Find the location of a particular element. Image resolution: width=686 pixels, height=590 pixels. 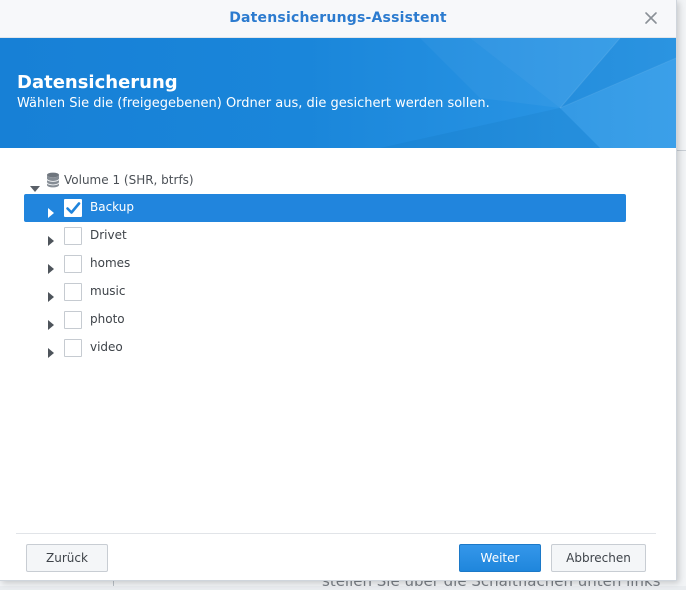

folder-label: homes is located at coordinates (110, 263).